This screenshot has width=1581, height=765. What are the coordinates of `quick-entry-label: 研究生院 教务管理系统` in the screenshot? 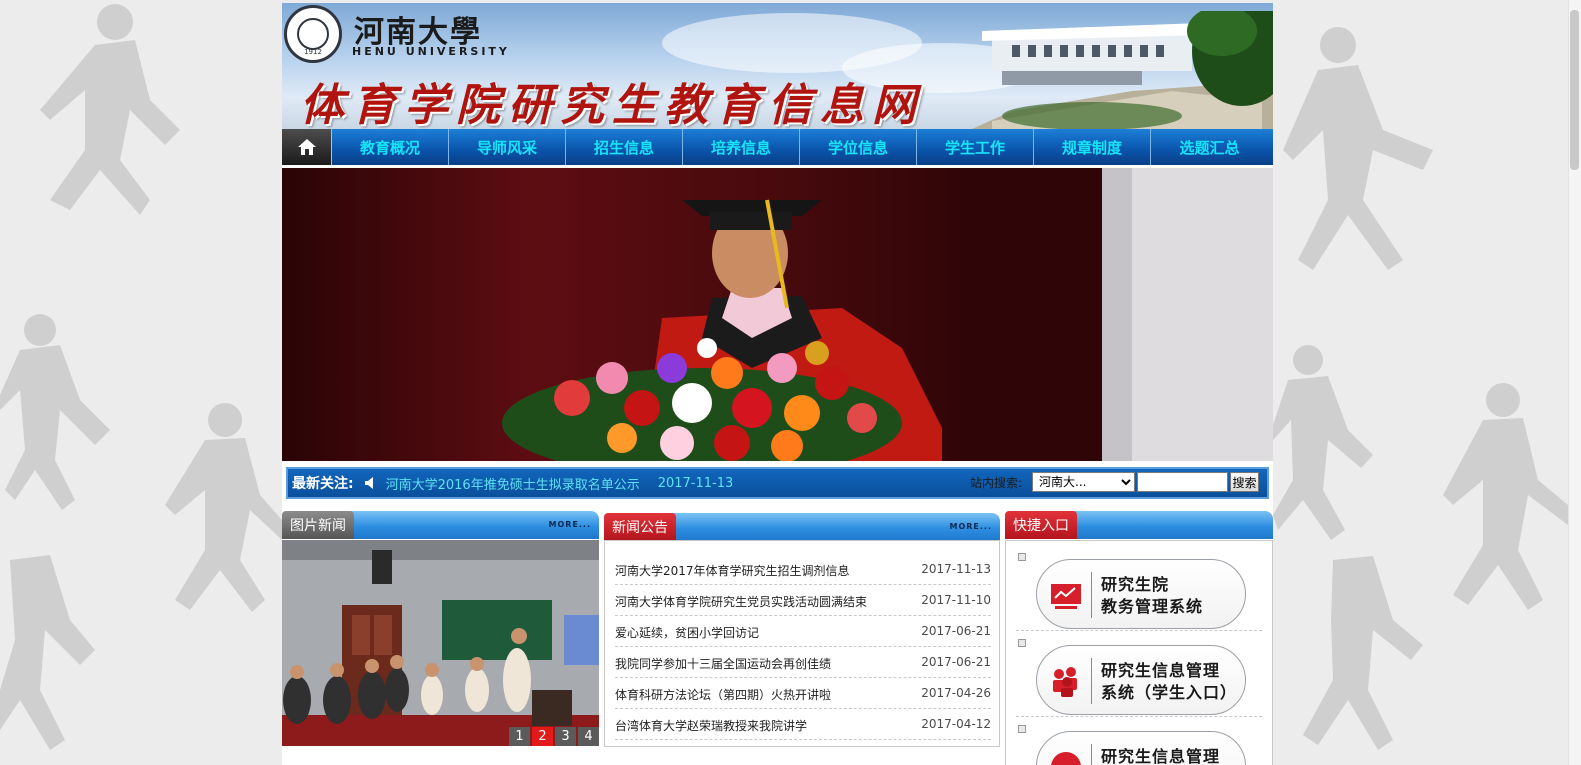 It's located at (1152, 596).